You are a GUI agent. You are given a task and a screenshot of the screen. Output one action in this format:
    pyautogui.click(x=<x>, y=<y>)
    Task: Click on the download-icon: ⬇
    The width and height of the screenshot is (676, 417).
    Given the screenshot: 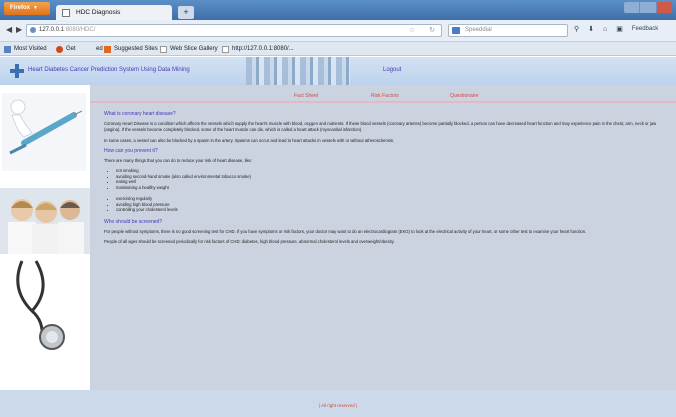 What is the action you would take?
    pyautogui.click(x=591, y=29)
    